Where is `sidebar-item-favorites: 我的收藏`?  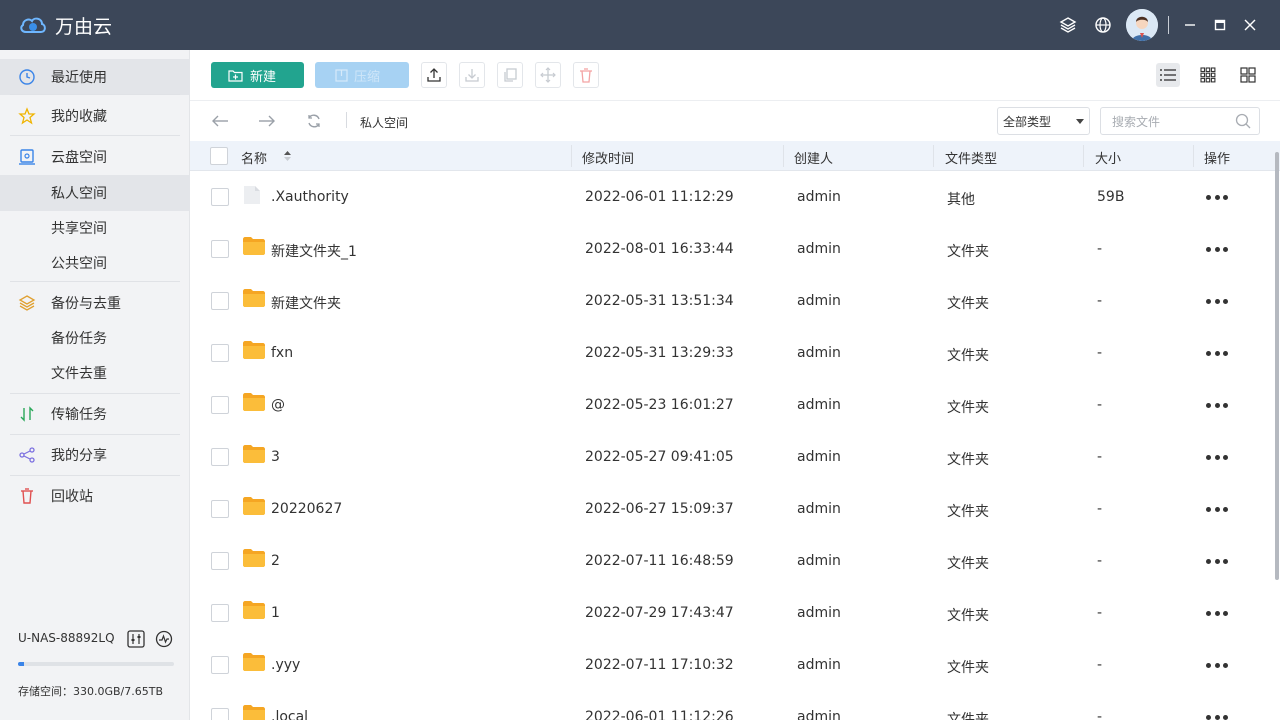
sidebar-item-favorites: 我的收藏 is located at coordinates (95, 116).